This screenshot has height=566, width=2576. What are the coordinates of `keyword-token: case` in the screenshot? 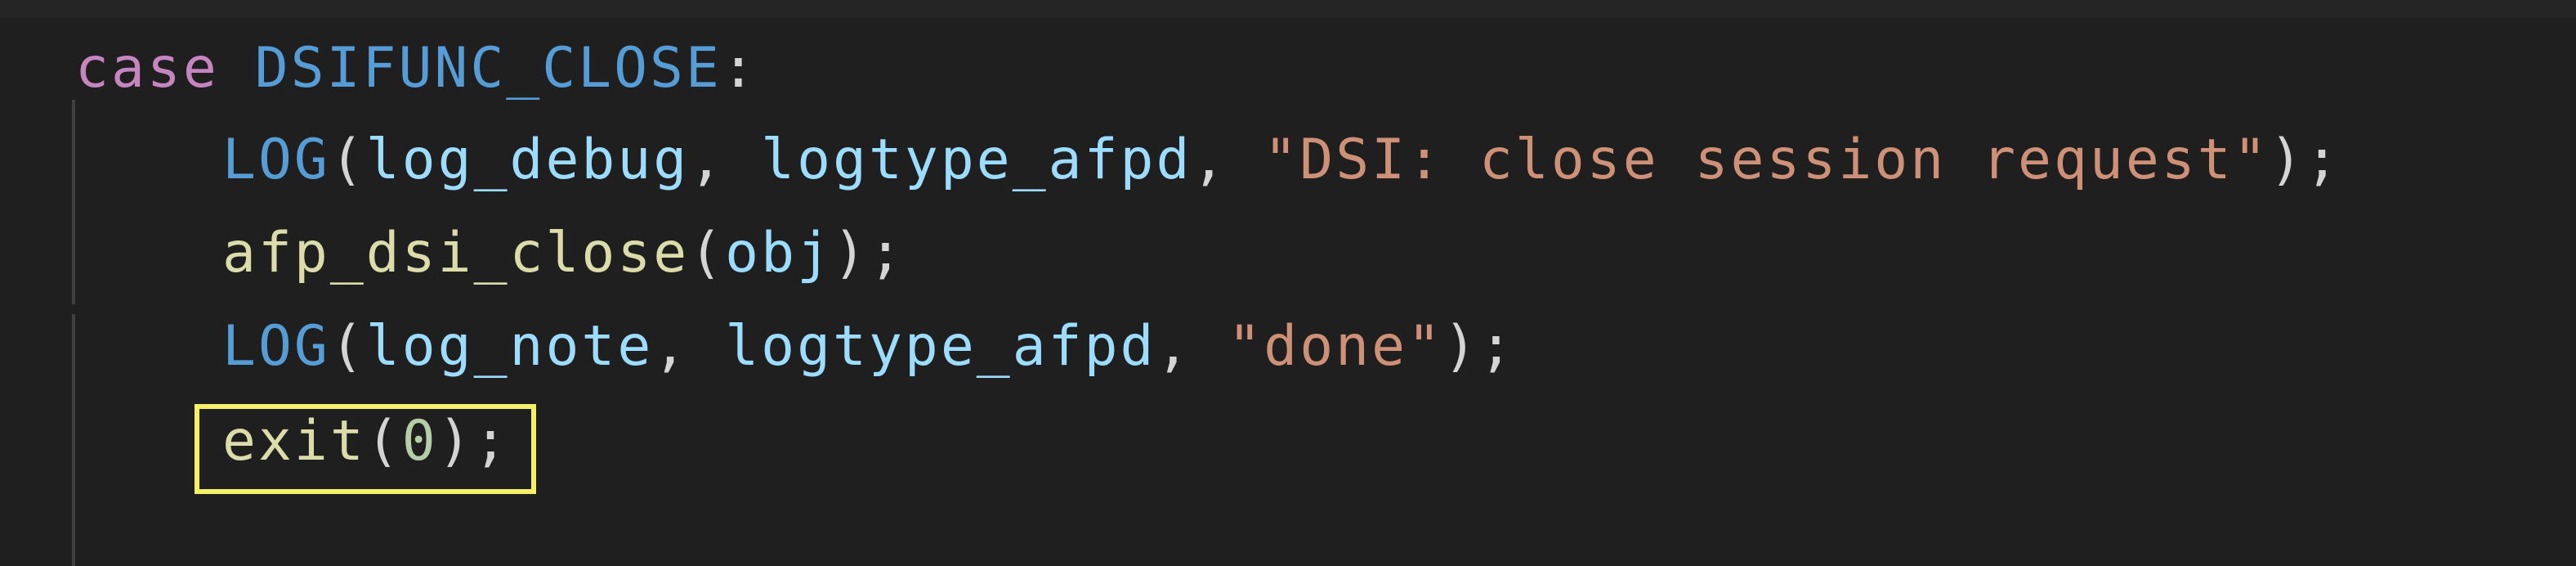 It's located at (147, 68).